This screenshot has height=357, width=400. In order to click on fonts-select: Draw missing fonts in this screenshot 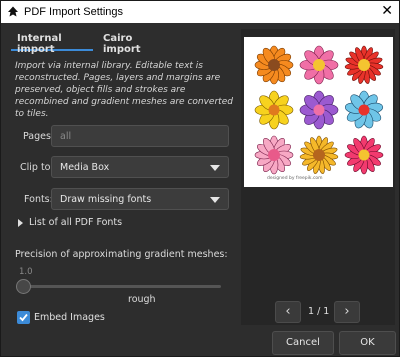, I will do `click(140, 199)`.